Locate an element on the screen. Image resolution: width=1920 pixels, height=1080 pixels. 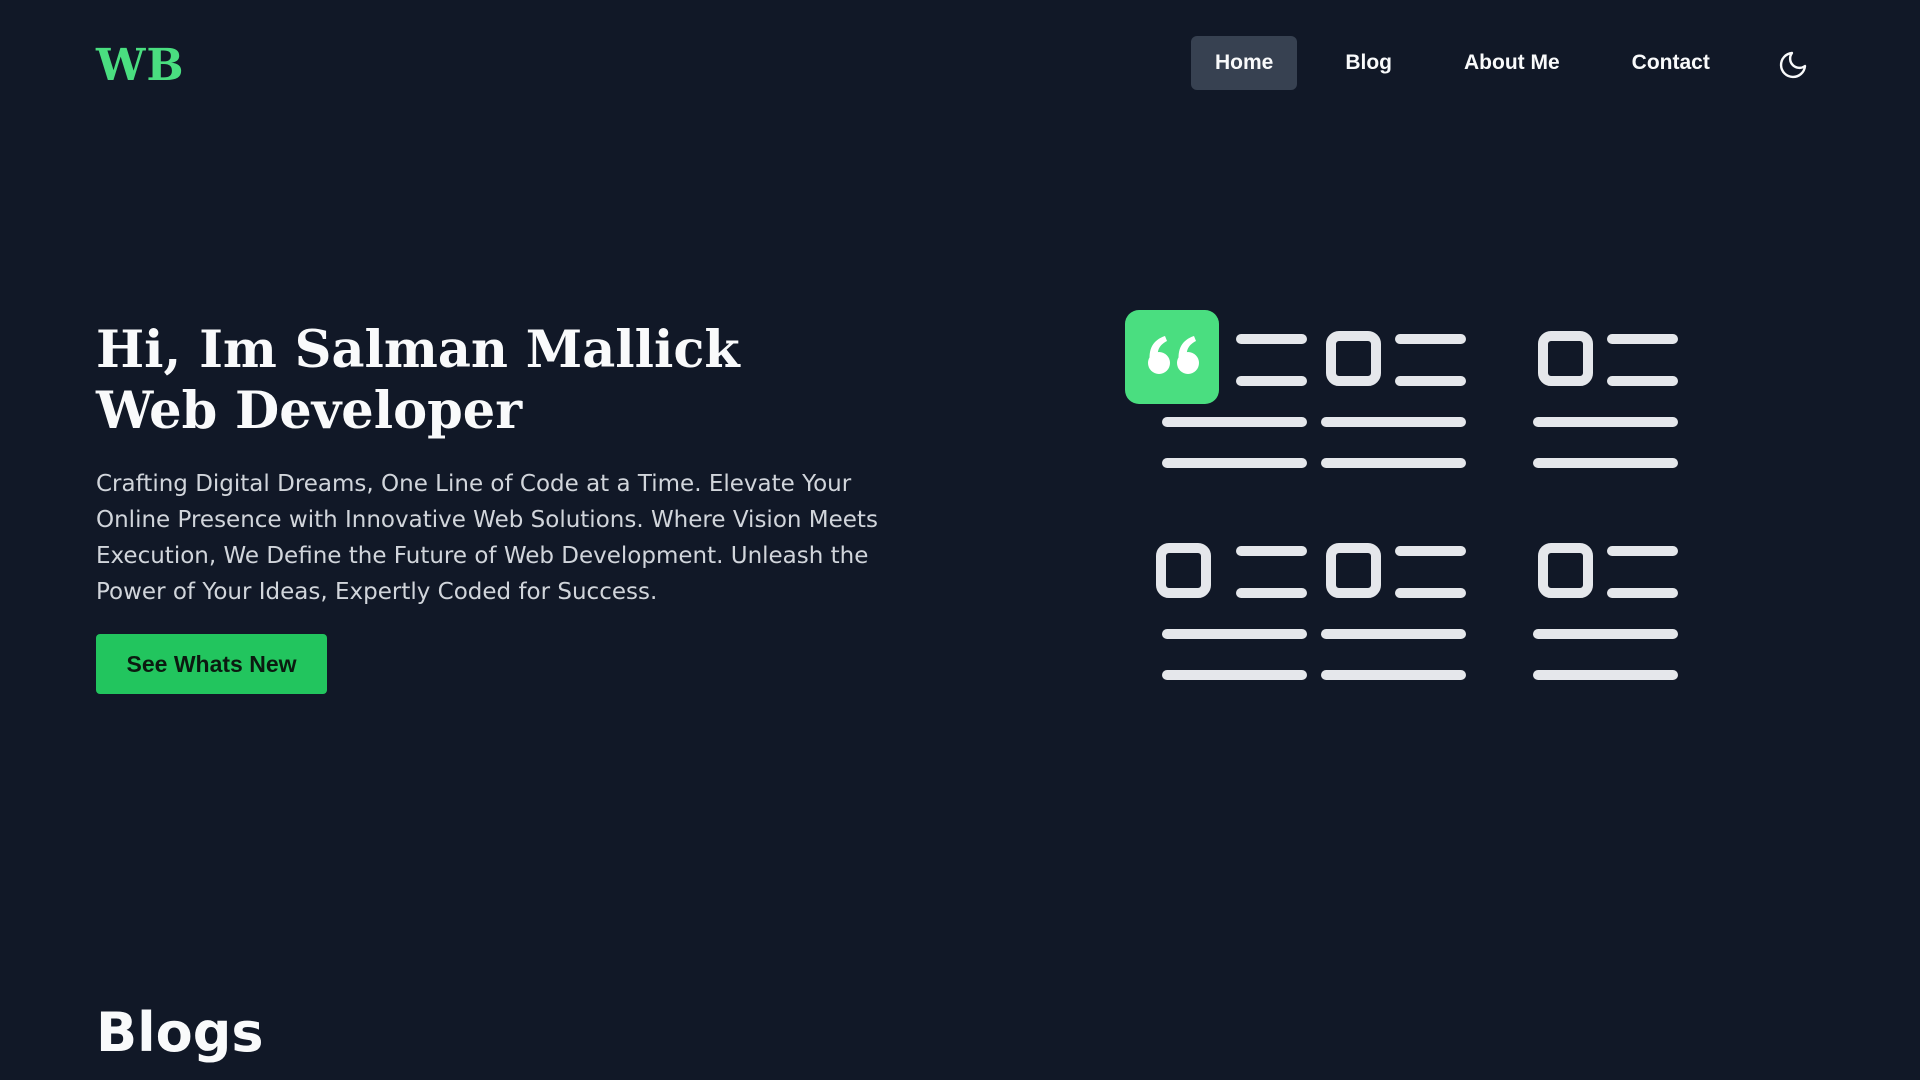
moon-icon is located at coordinates (1793, 65).